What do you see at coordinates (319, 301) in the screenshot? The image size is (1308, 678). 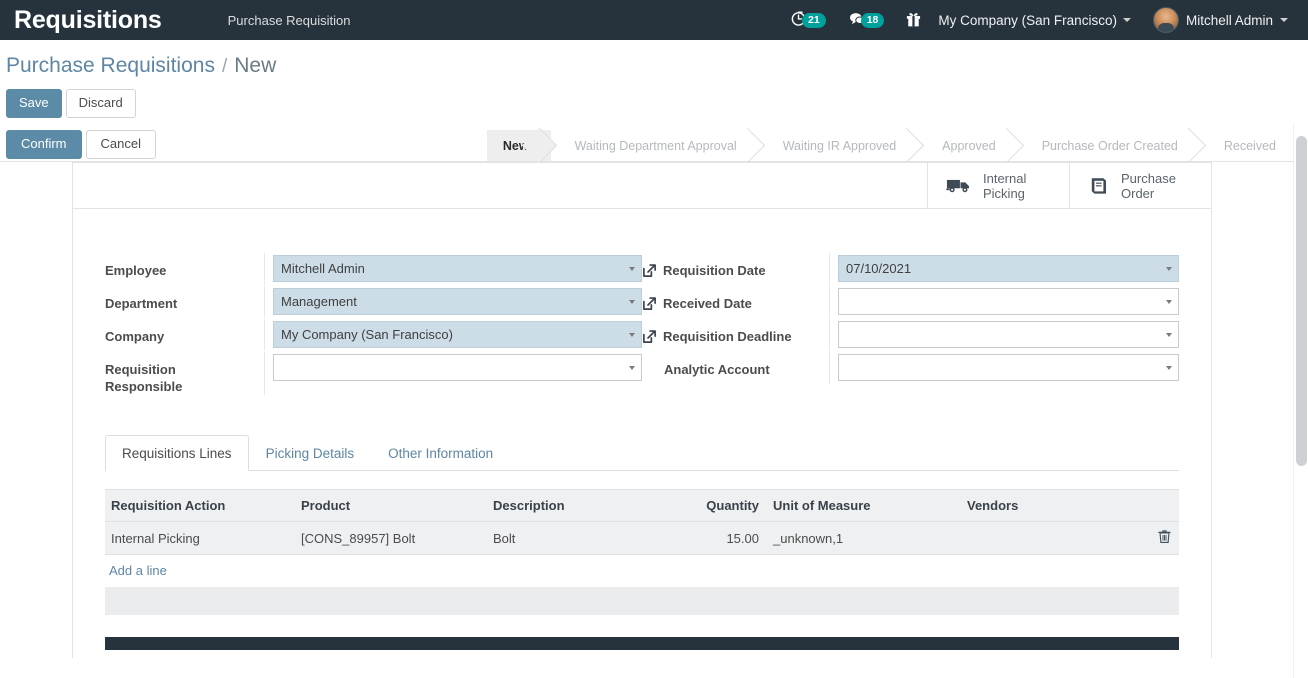 I see `input-value: Management` at bounding box center [319, 301].